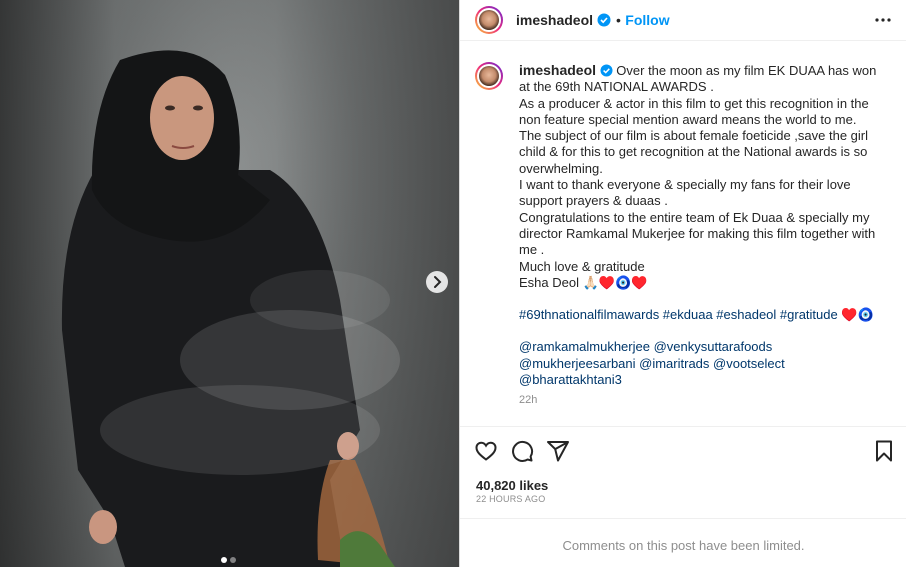  What do you see at coordinates (224, 560) in the screenshot?
I see `carousel-dot-active` at bounding box center [224, 560].